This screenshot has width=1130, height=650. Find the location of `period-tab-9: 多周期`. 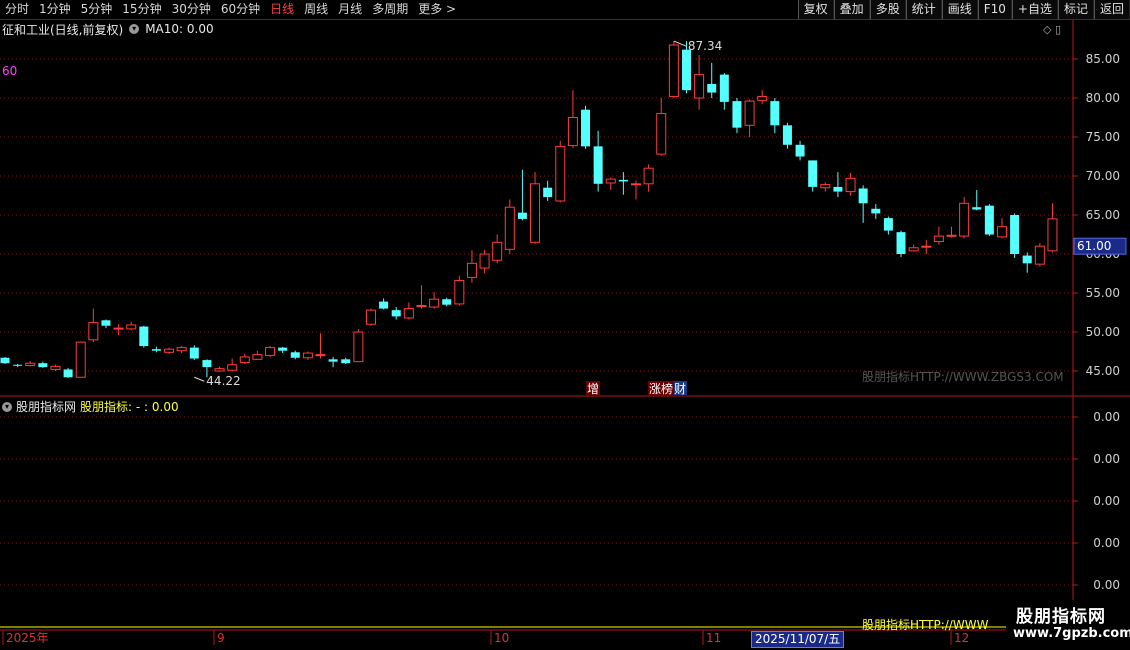

period-tab-9: 多周期 is located at coordinates (390, 9).